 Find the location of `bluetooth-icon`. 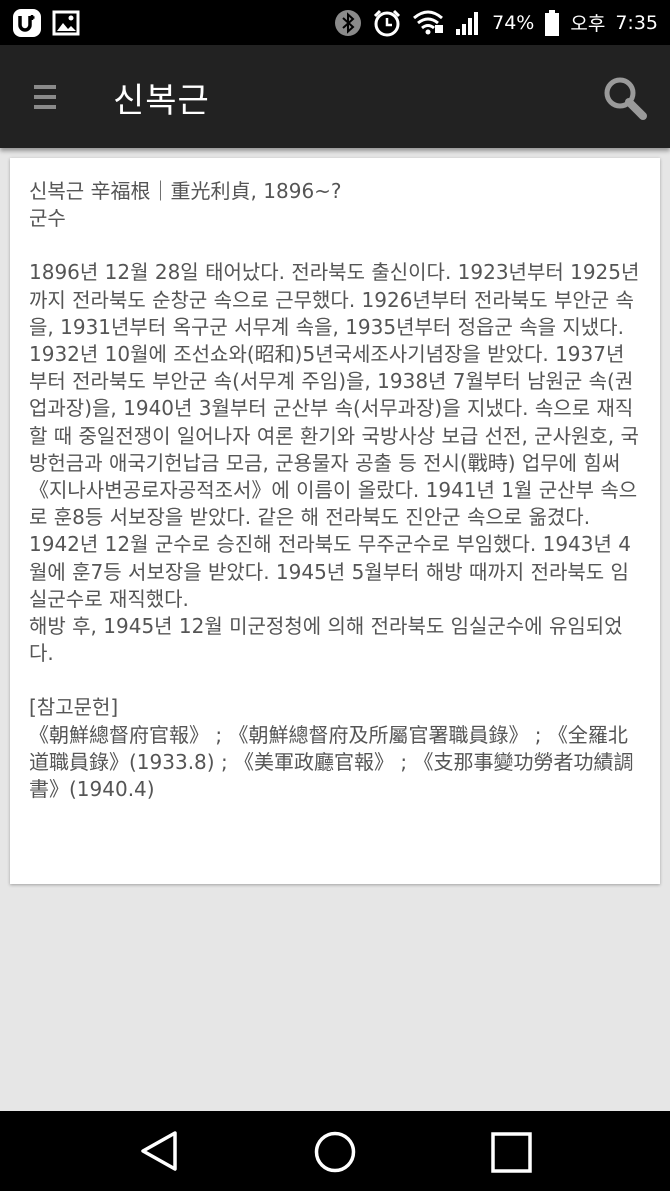

bluetooth-icon is located at coordinates (348, 23).